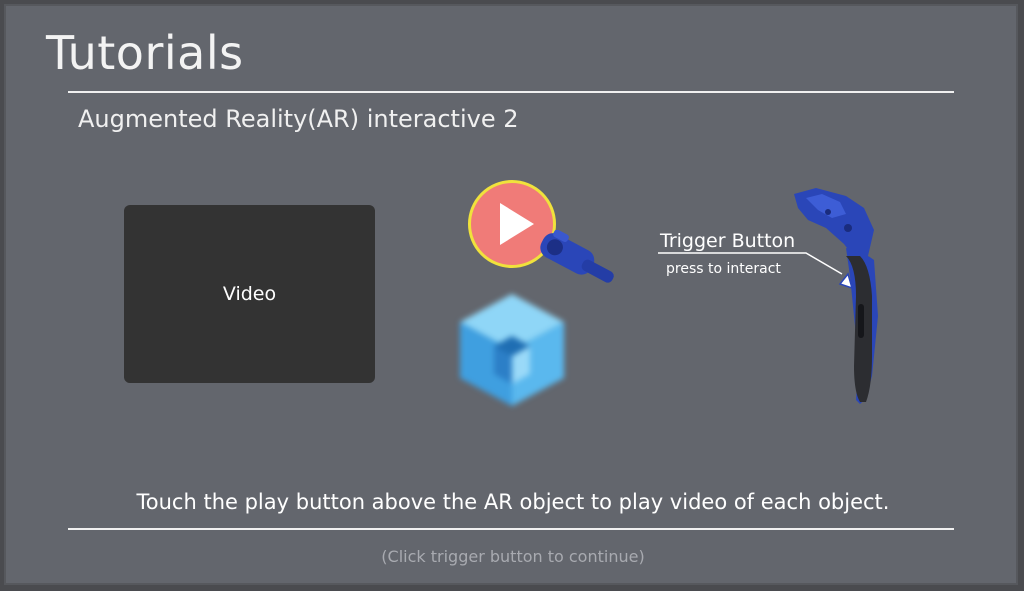  I want to click on trigger-button-label: Trigger Button, so click(728, 241).